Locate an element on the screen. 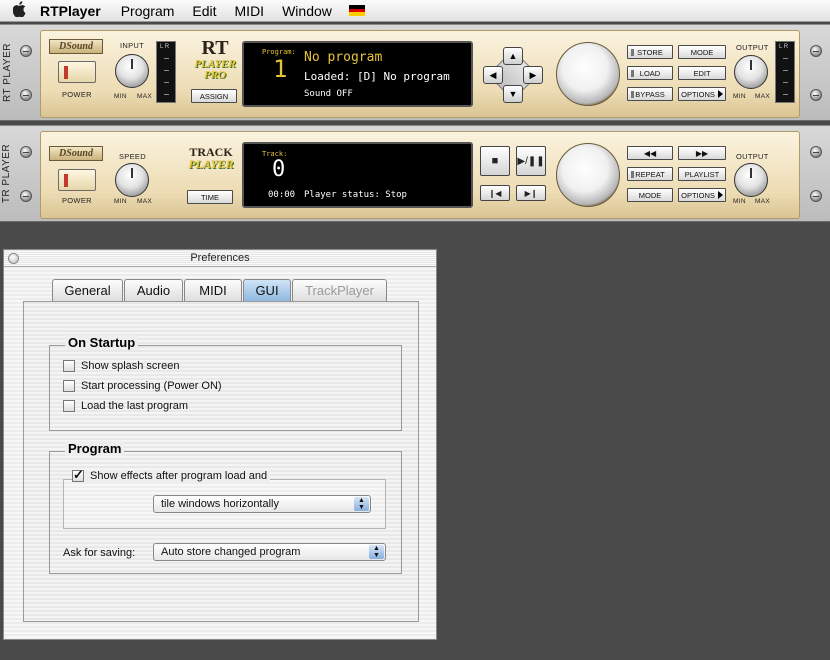  store-button: STORE is located at coordinates (650, 52).